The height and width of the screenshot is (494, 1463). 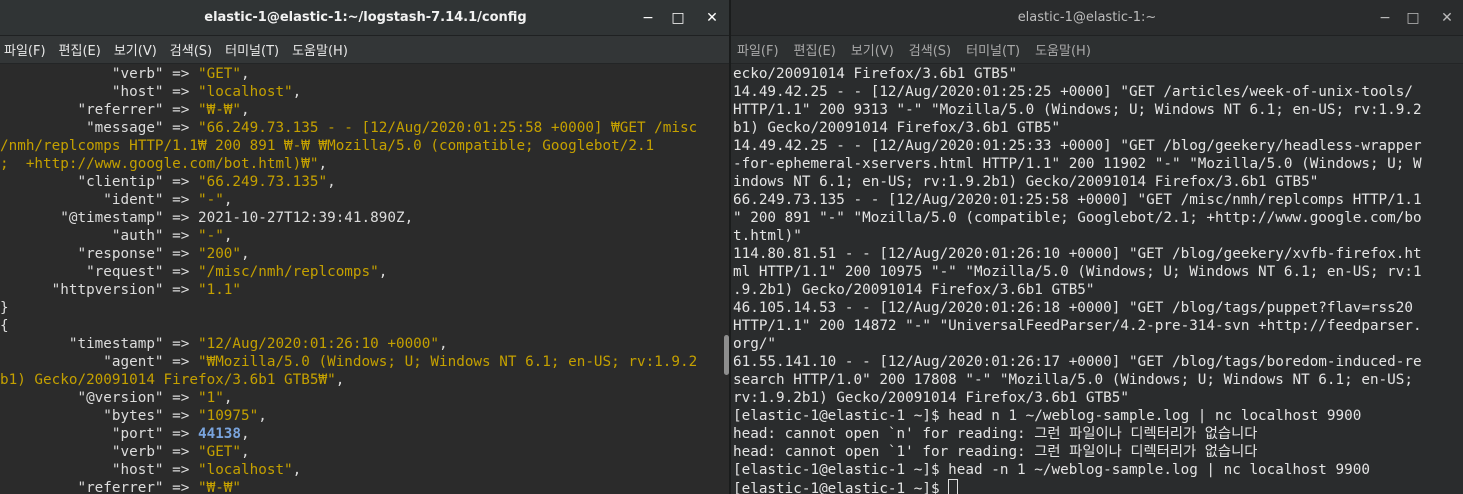 I want to click on title-bar: elastic-1@elastic-1:~ − □ ✕, so click(x=1097, y=18).